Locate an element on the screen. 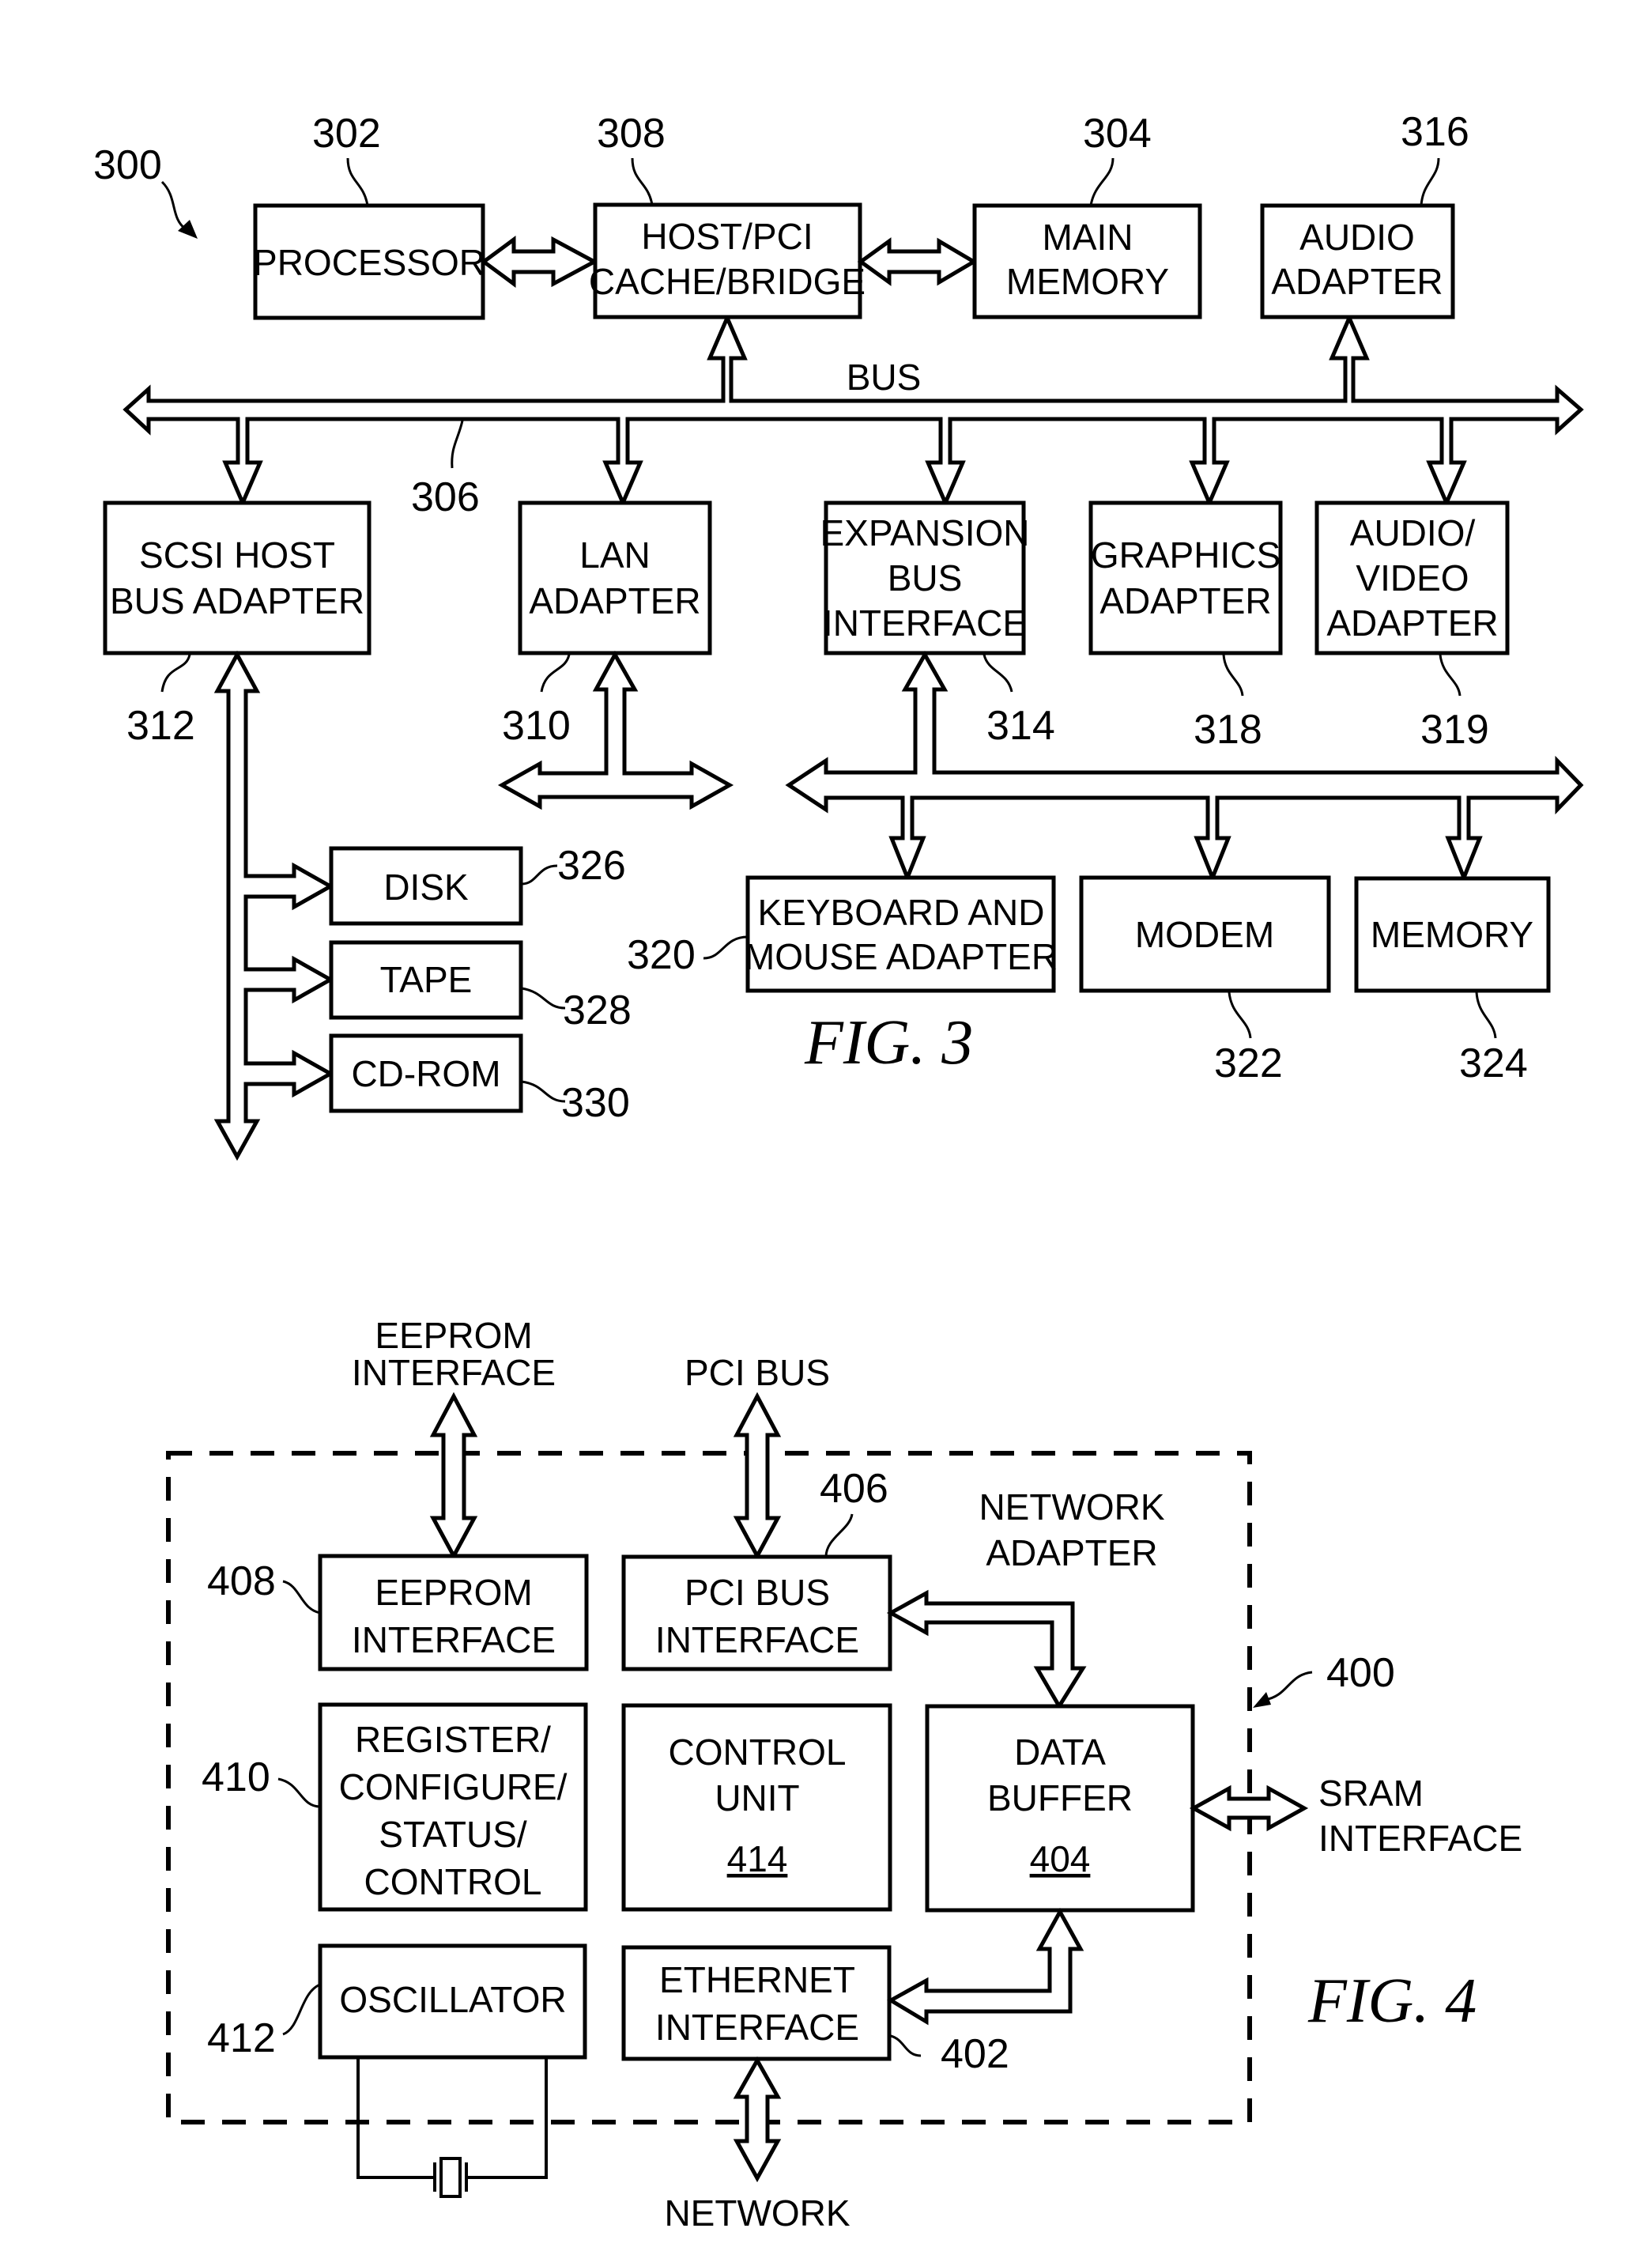  ref-304: 304 is located at coordinates (1117, 134).